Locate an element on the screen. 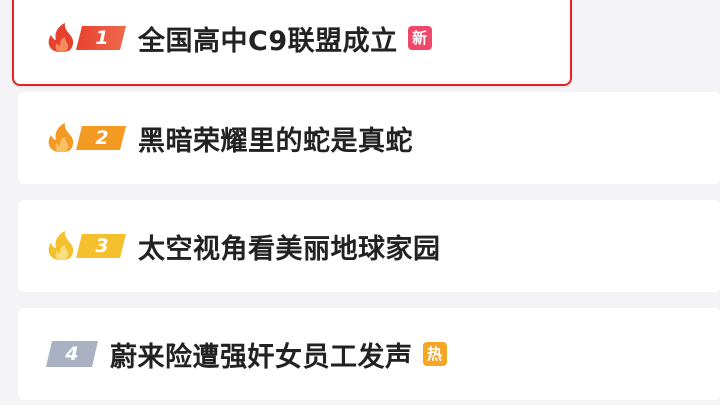 The width and height of the screenshot is (720, 405). hot-item-title: 太空视角看美丽地球家园 is located at coordinates (289, 246).